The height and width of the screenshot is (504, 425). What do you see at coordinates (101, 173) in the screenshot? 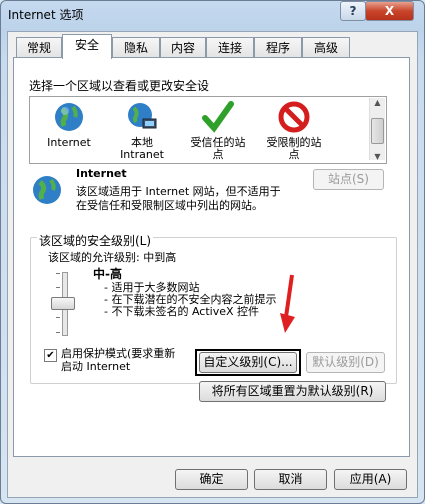
I see `selected-zone-name: Internet` at bounding box center [101, 173].